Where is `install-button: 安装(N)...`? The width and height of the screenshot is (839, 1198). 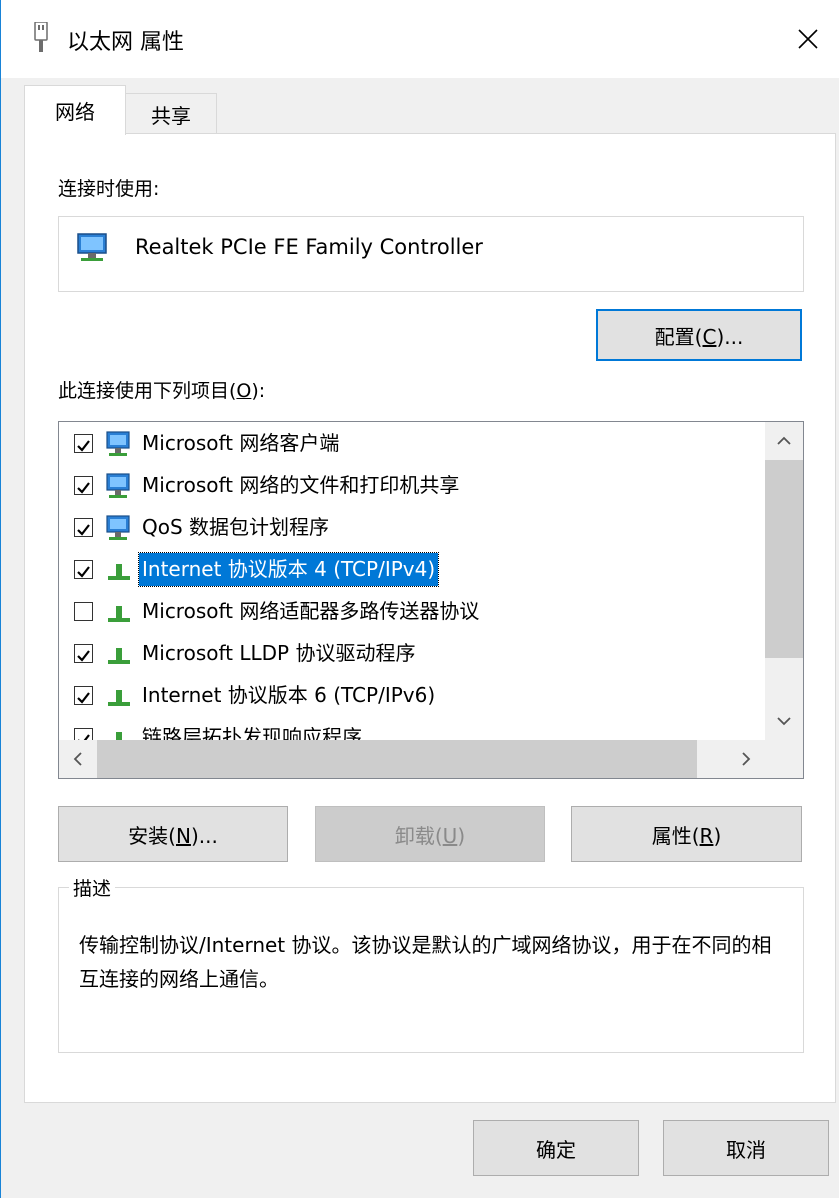 install-button: 安装(N)... is located at coordinates (173, 834).